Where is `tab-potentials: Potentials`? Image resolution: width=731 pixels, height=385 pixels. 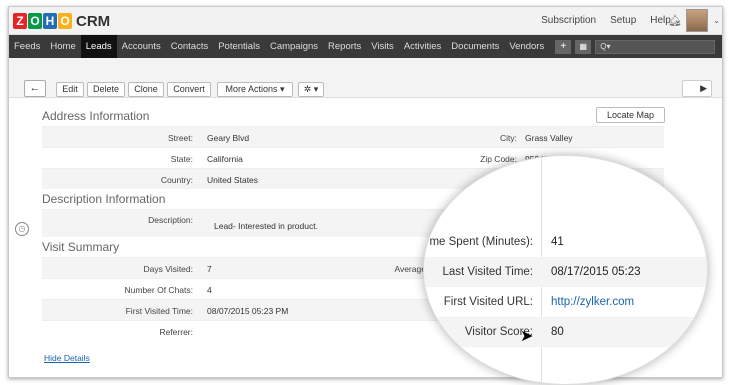 tab-potentials: Potentials is located at coordinates (239, 46).